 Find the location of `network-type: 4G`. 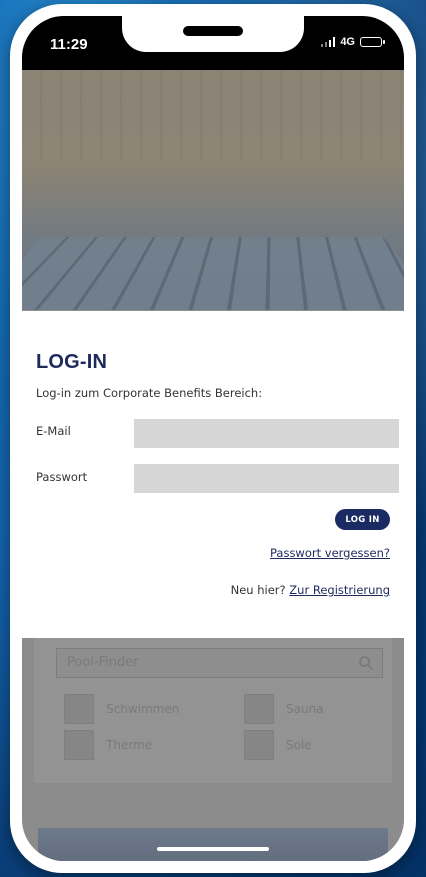

network-type: 4G is located at coordinates (347, 42).